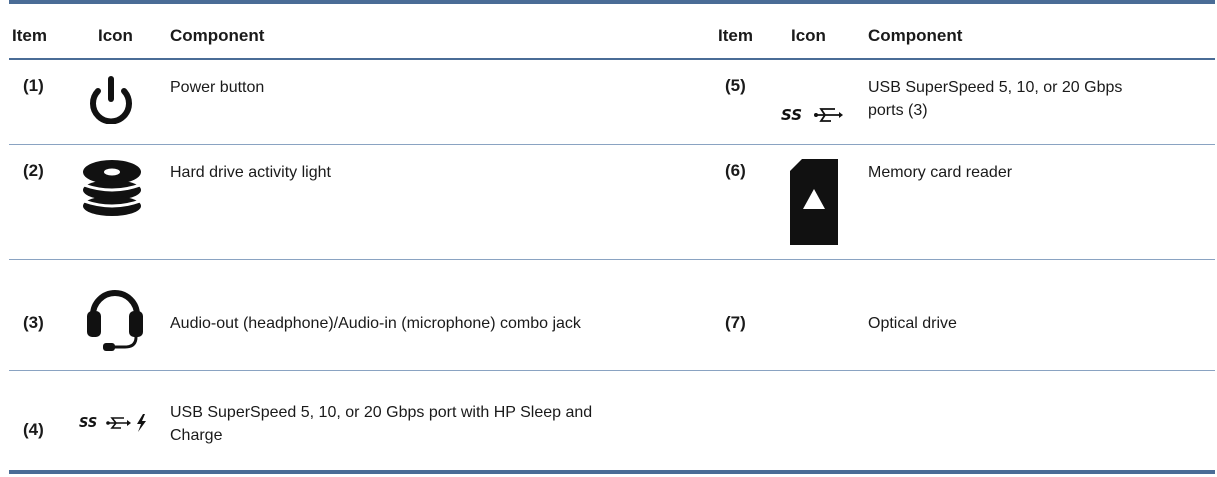  I want to click on table-bottom-rule, so click(612, 472).